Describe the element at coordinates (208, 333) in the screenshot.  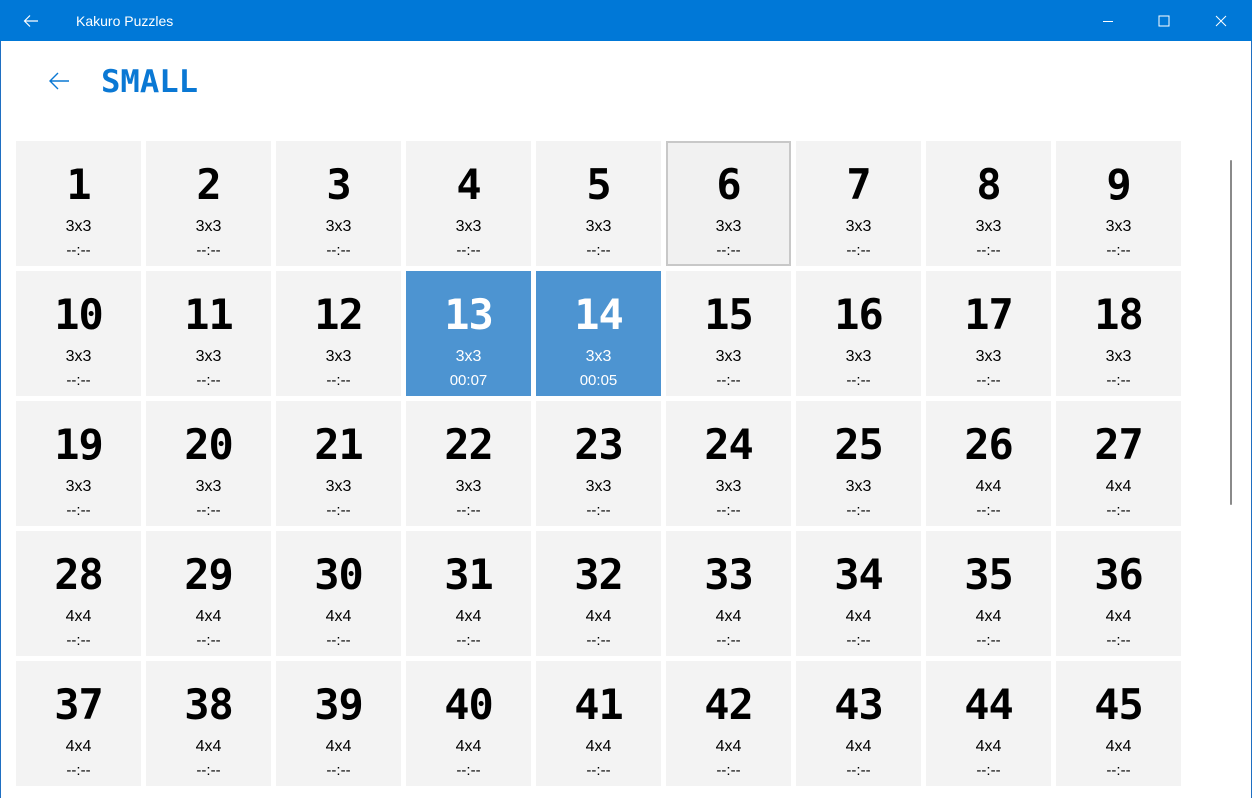
I see `puzzle-tile: 11 3x3 --:--` at that location.